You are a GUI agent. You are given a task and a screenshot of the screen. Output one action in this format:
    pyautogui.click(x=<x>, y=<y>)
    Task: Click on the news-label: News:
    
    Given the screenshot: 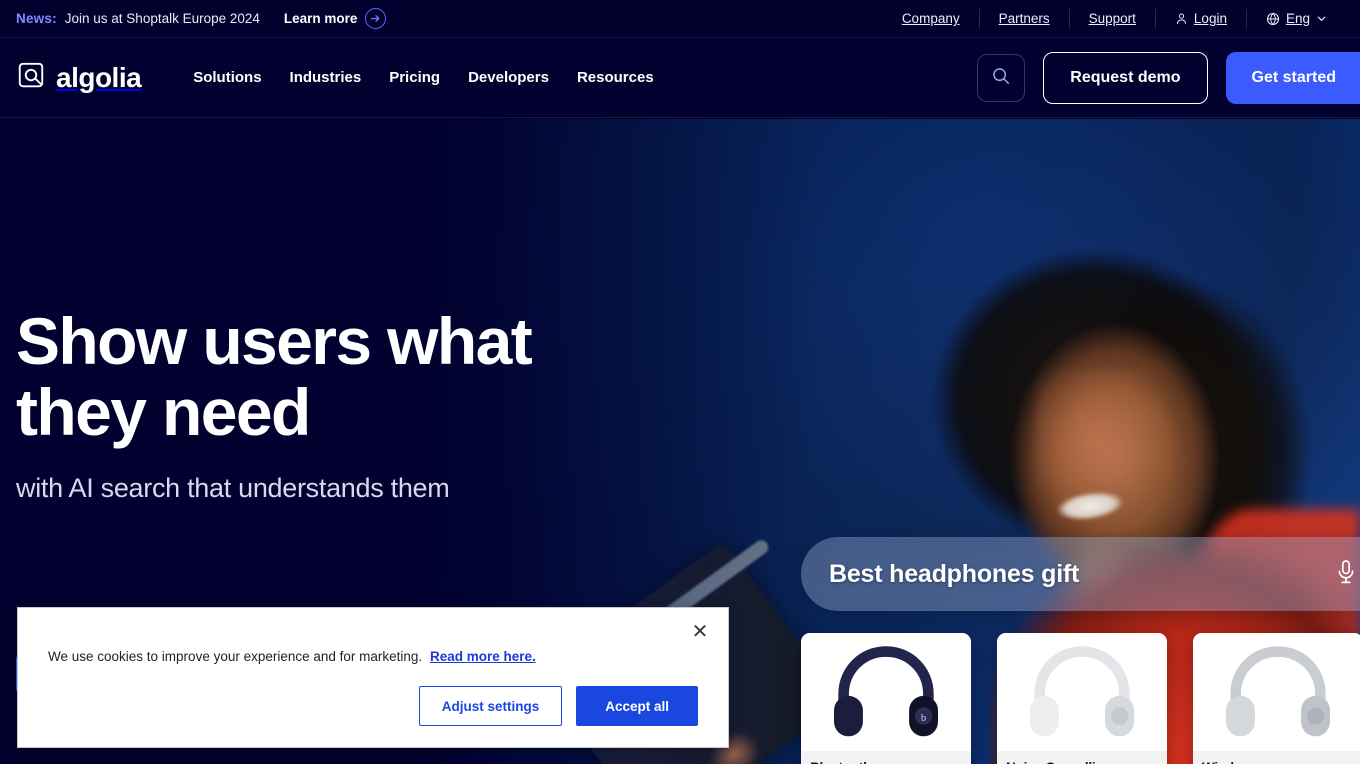 What is the action you would take?
    pyautogui.click(x=36, y=18)
    